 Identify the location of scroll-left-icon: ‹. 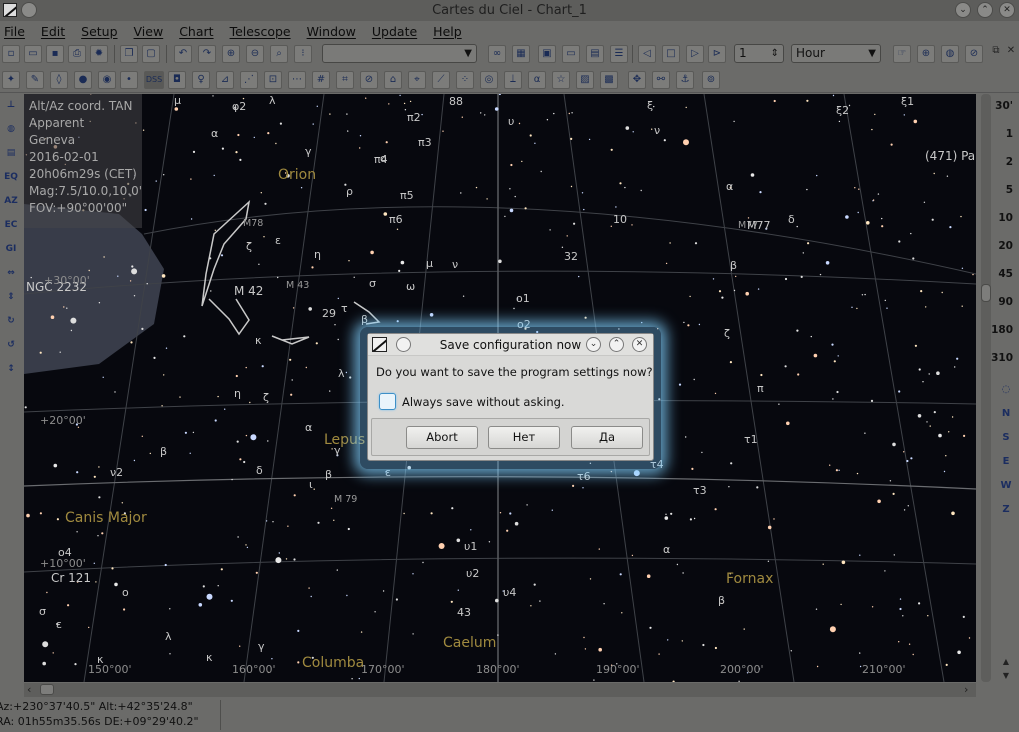
(29, 690).